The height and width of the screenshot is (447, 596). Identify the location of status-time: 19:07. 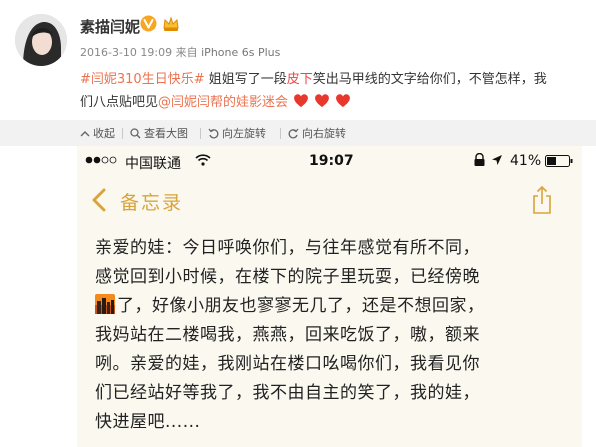
(331, 161).